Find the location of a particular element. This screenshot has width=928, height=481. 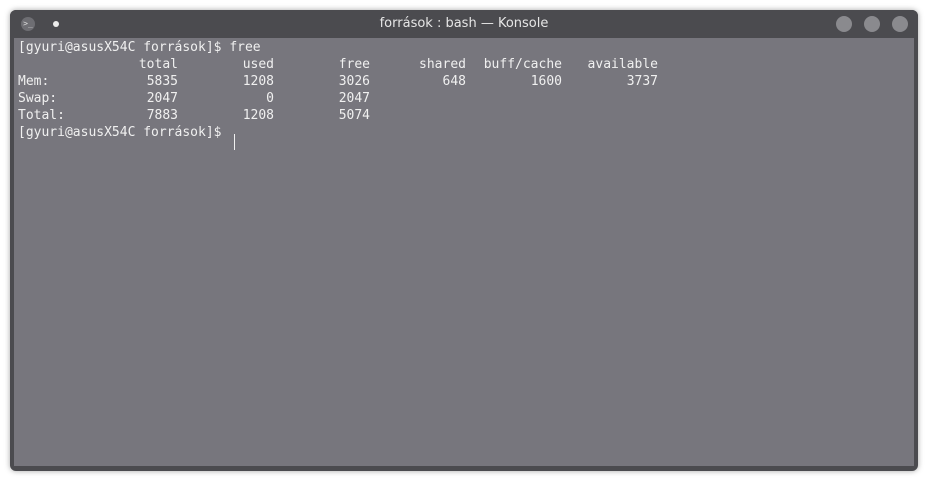

mem-used: 1208 is located at coordinates (258, 81).